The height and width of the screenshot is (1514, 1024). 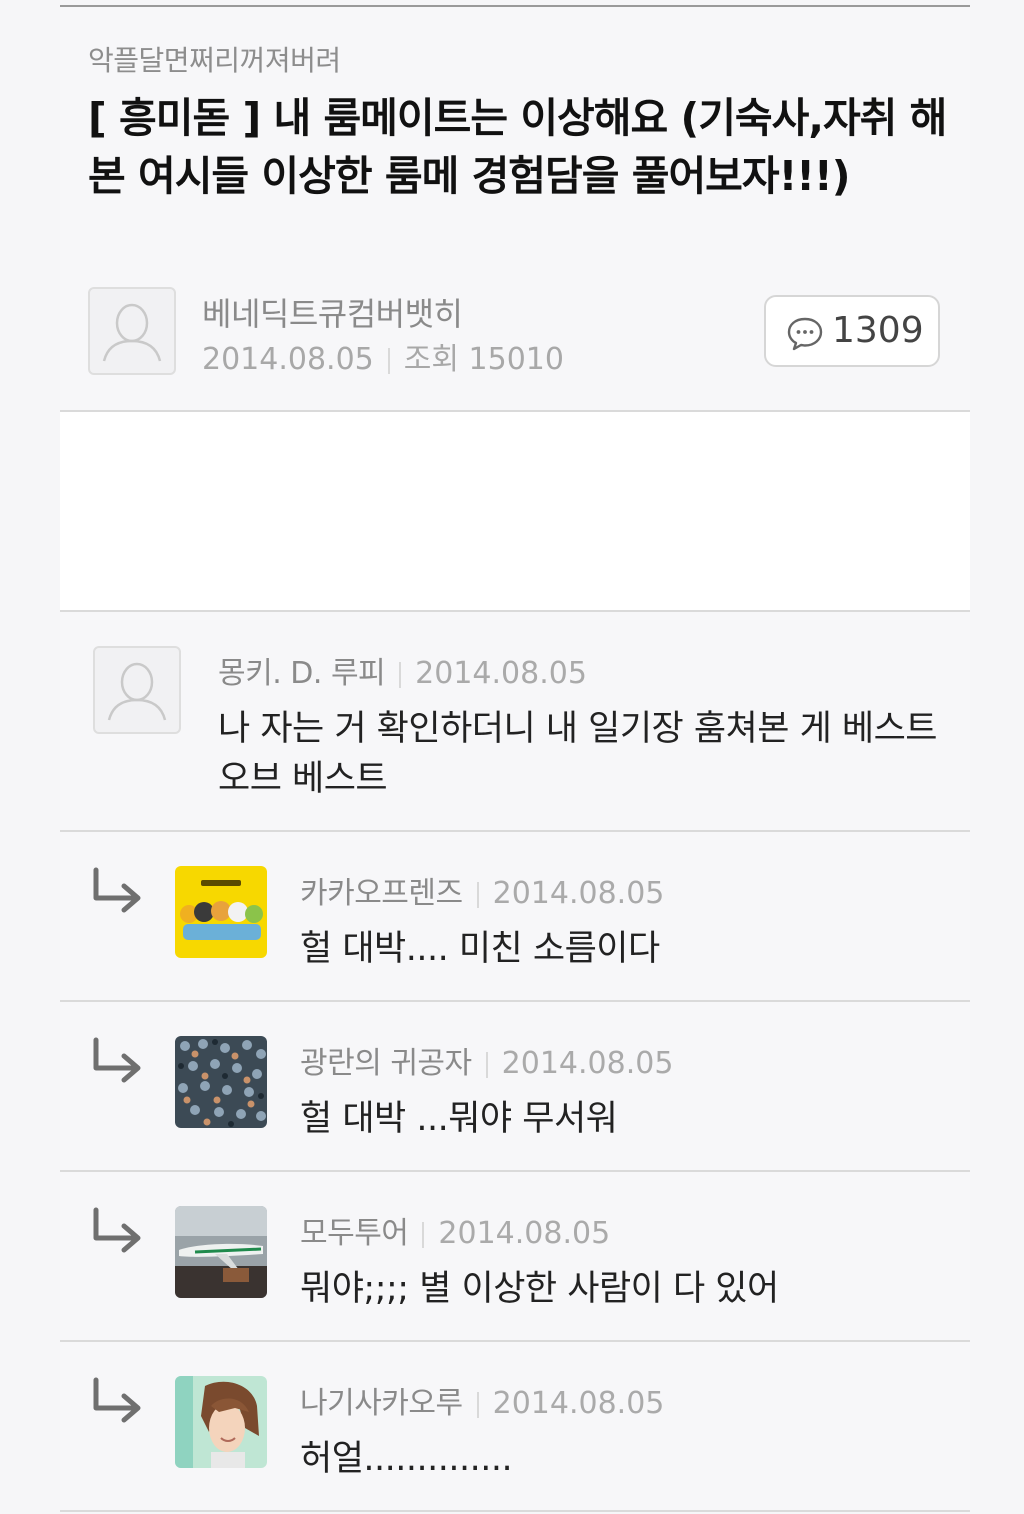 I want to click on comment-meta: 광란의 귀공자 2014.08.05, so click(x=486, y=1060).